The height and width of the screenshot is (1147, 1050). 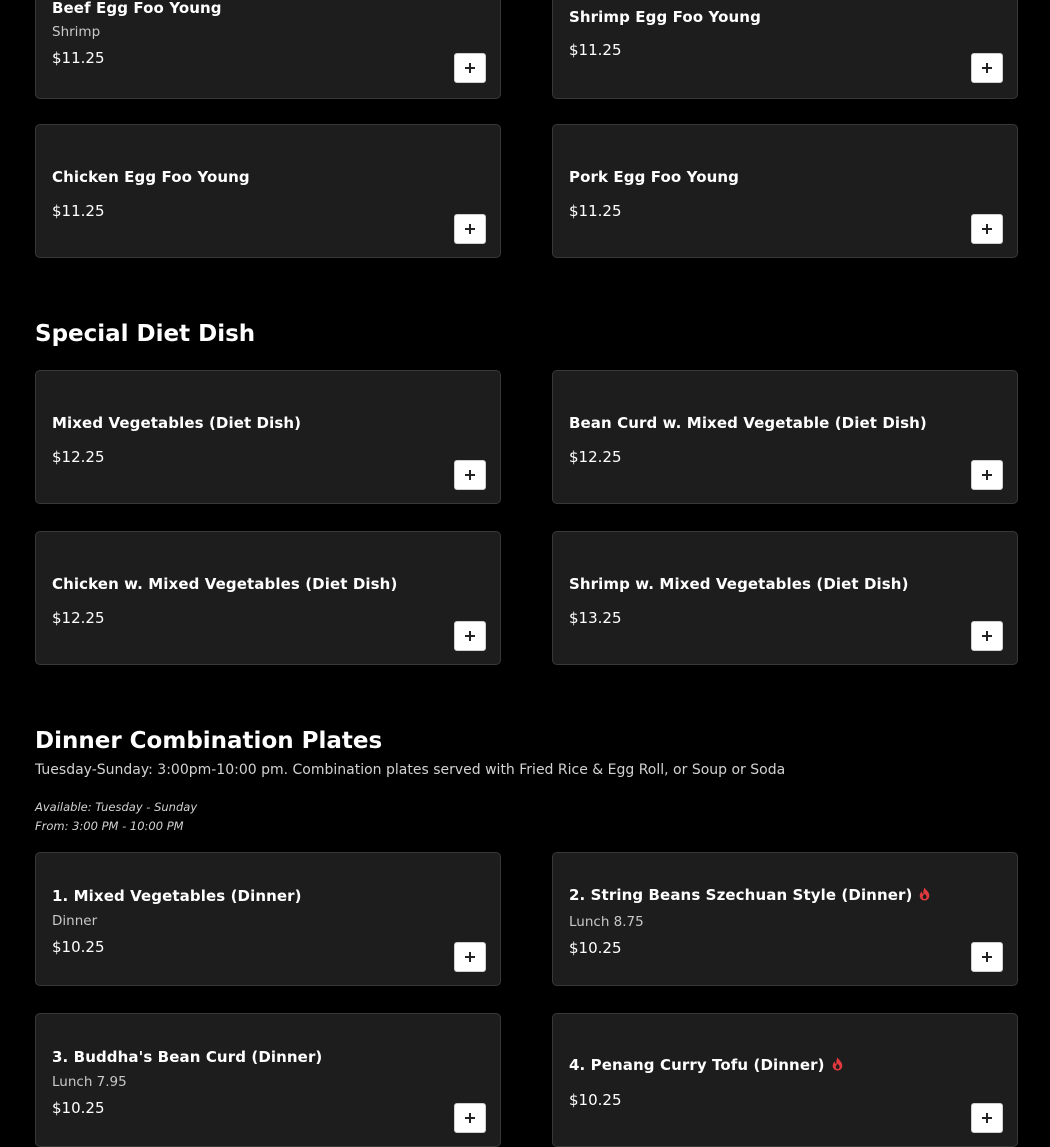 What do you see at coordinates (785, 1080) in the screenshot?
I see `menu-item-card: 4. Penang Curry Tofu (Dinner) $10.25` at bounding box center [785, 1080].